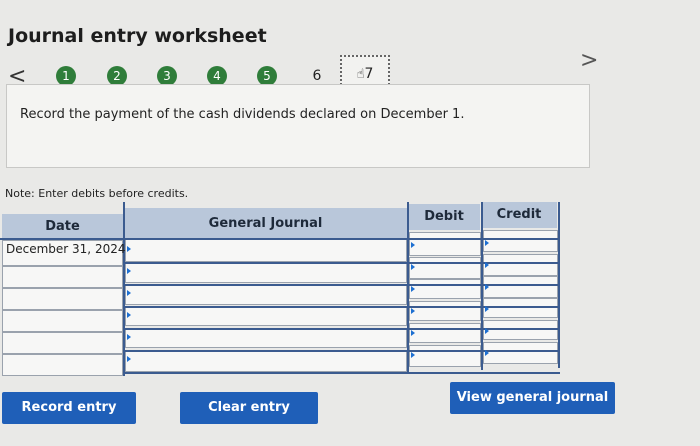 This screenshot has width=700, height=446. I want to click on next-arrow-icon: >, so click(589, 60).